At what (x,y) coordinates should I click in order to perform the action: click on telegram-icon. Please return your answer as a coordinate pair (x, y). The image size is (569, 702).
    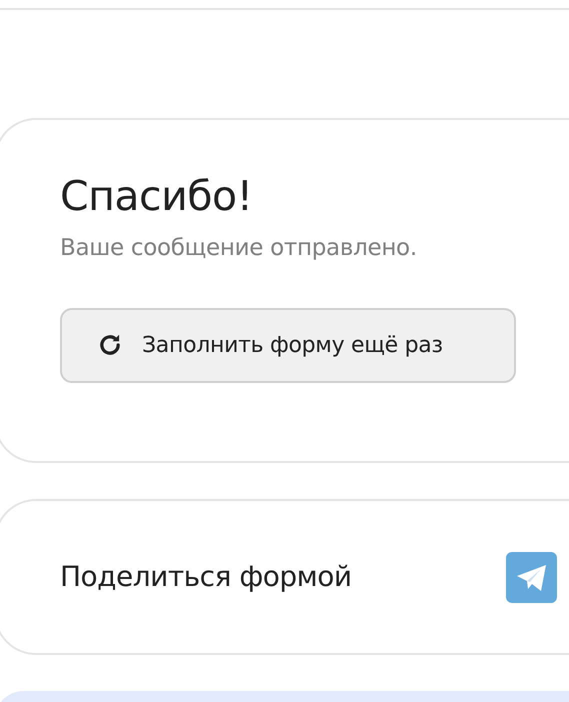
    Looking at the image, I should click on (531, 577).